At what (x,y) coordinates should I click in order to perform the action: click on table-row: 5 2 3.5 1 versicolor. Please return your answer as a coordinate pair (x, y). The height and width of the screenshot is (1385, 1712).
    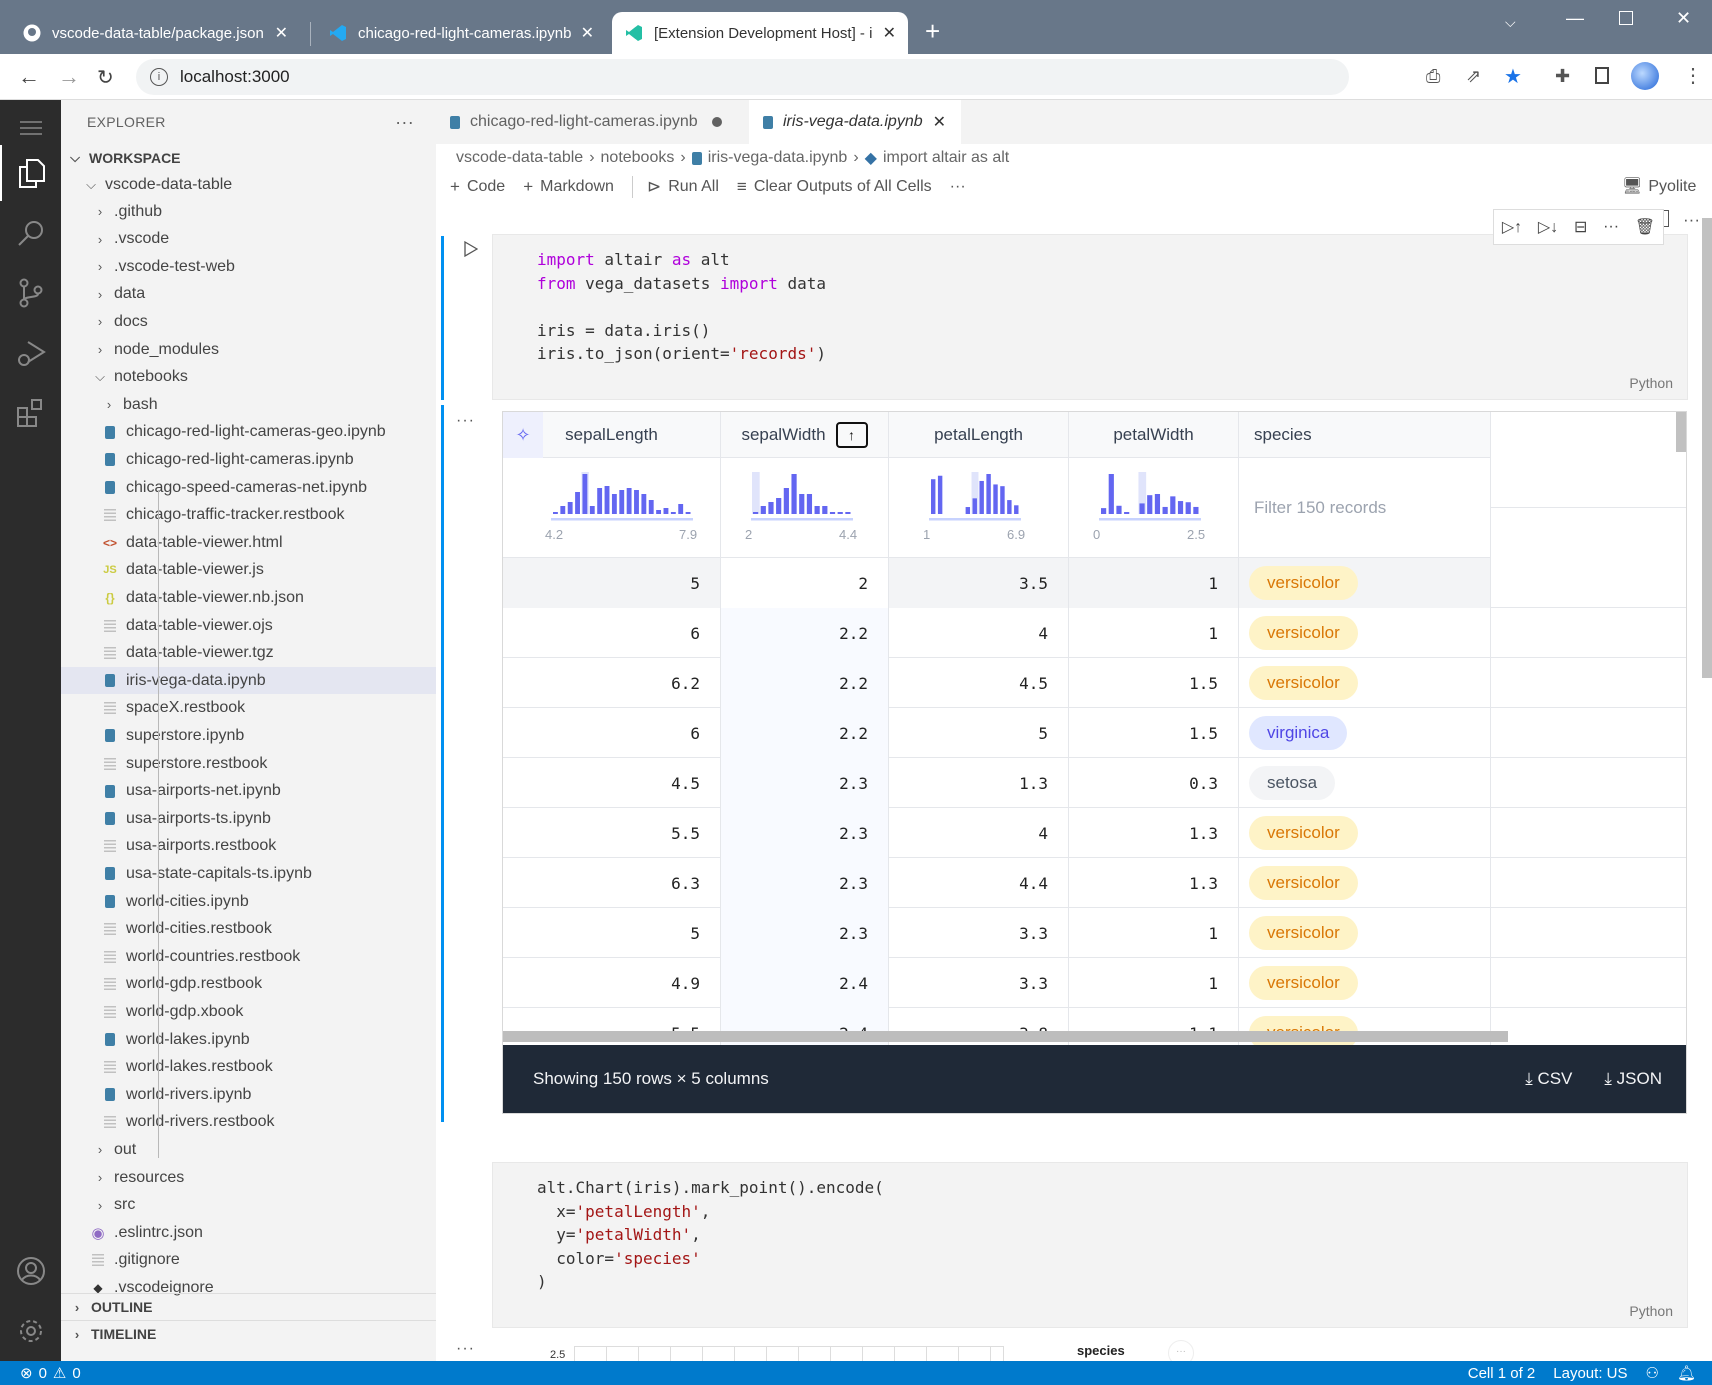
    Looking at the image, I should click on (1094, 583).